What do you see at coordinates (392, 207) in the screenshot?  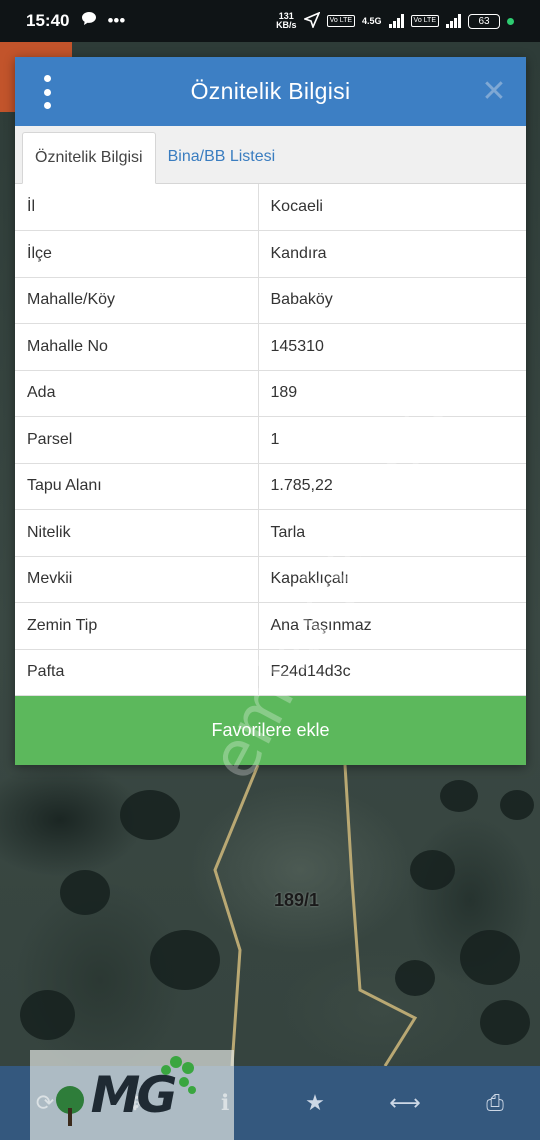 I see `attribute-value: Kocaeli` at bounding box center [392, 207].